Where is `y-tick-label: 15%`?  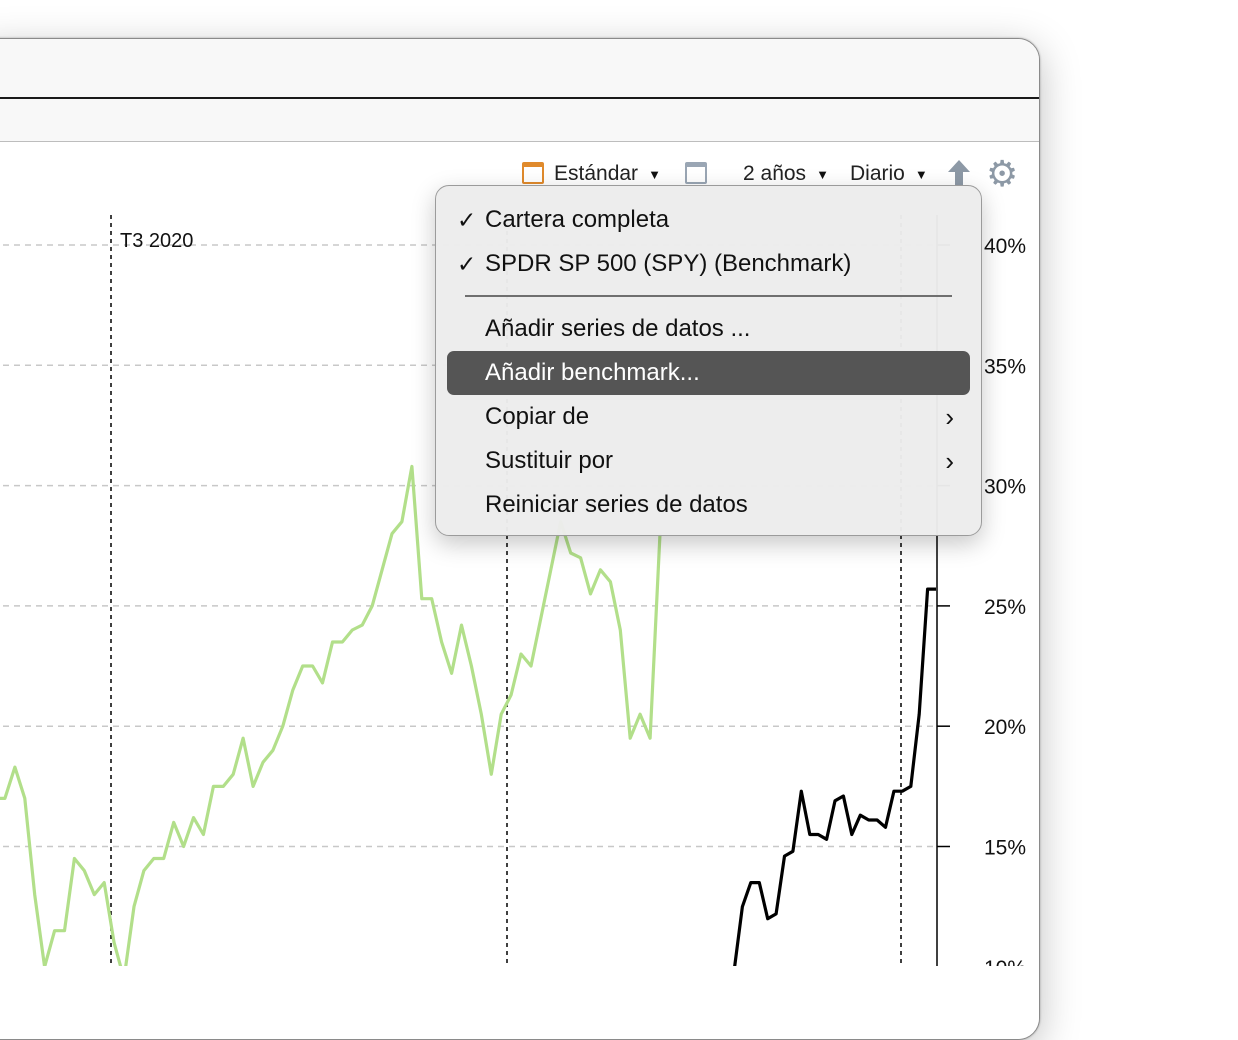
y-tick-label: 15% is located at coordinates (1005, 848).